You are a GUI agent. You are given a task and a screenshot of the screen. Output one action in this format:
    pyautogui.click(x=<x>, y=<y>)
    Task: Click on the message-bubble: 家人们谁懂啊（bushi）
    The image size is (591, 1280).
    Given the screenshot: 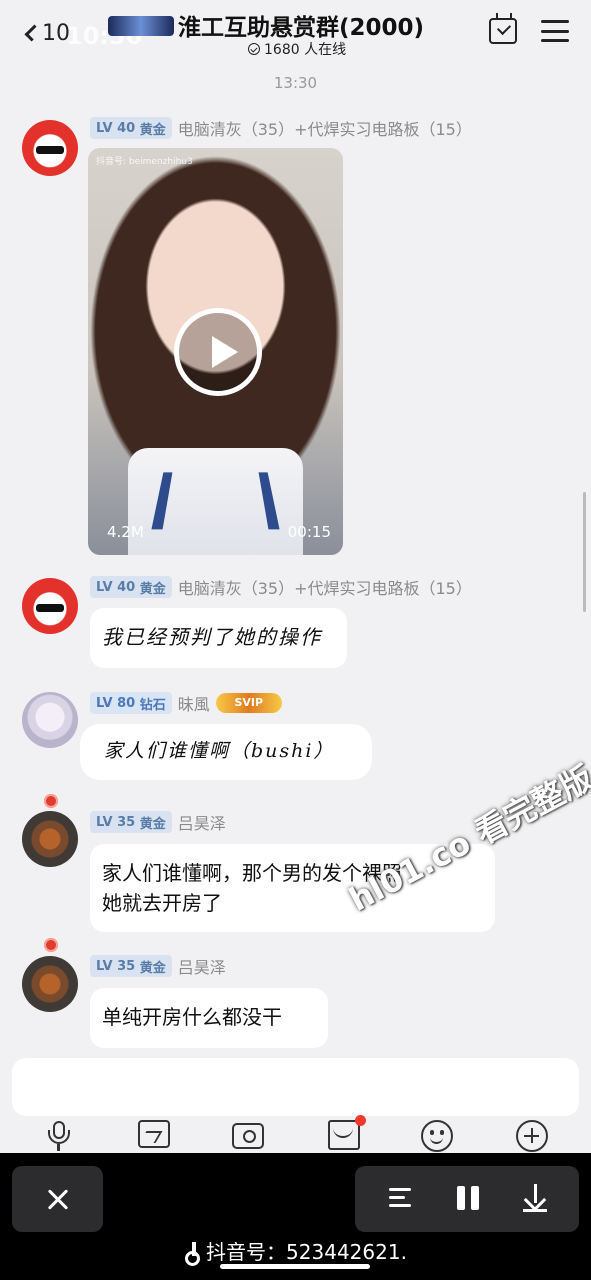 What is the action you would take?
    pyautogui.click(x=226, y=752)
    